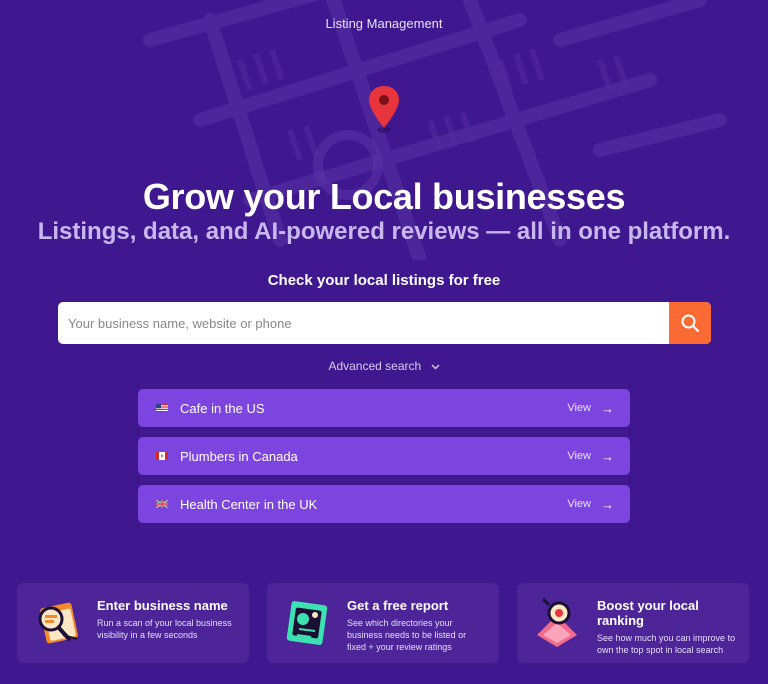  Describe the element at coordinates (435, 367) in the screenshot. I see `chevron-down-icon` at that location.